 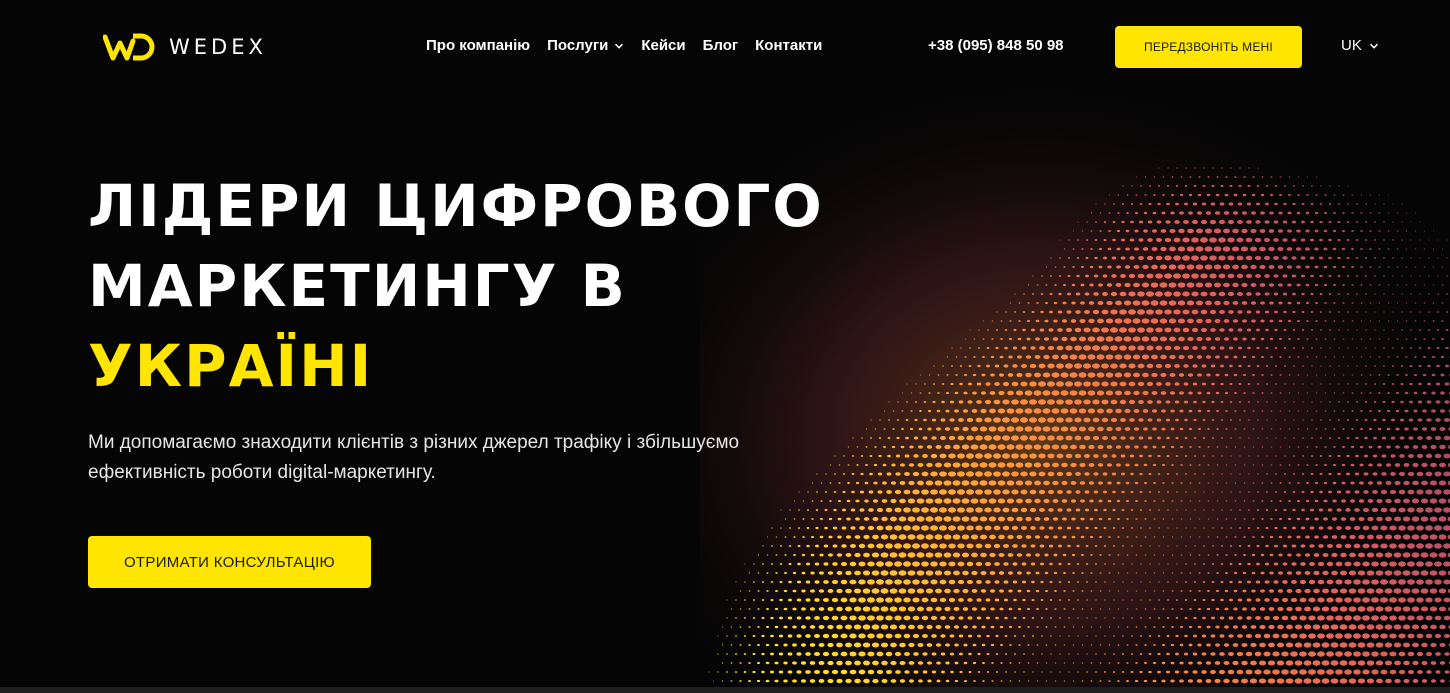 What do you see at coordinates (996, 45) in the screenshot?
I see `phone-link: +38 (095) 848 50 98` at bounding box center [996, 45].